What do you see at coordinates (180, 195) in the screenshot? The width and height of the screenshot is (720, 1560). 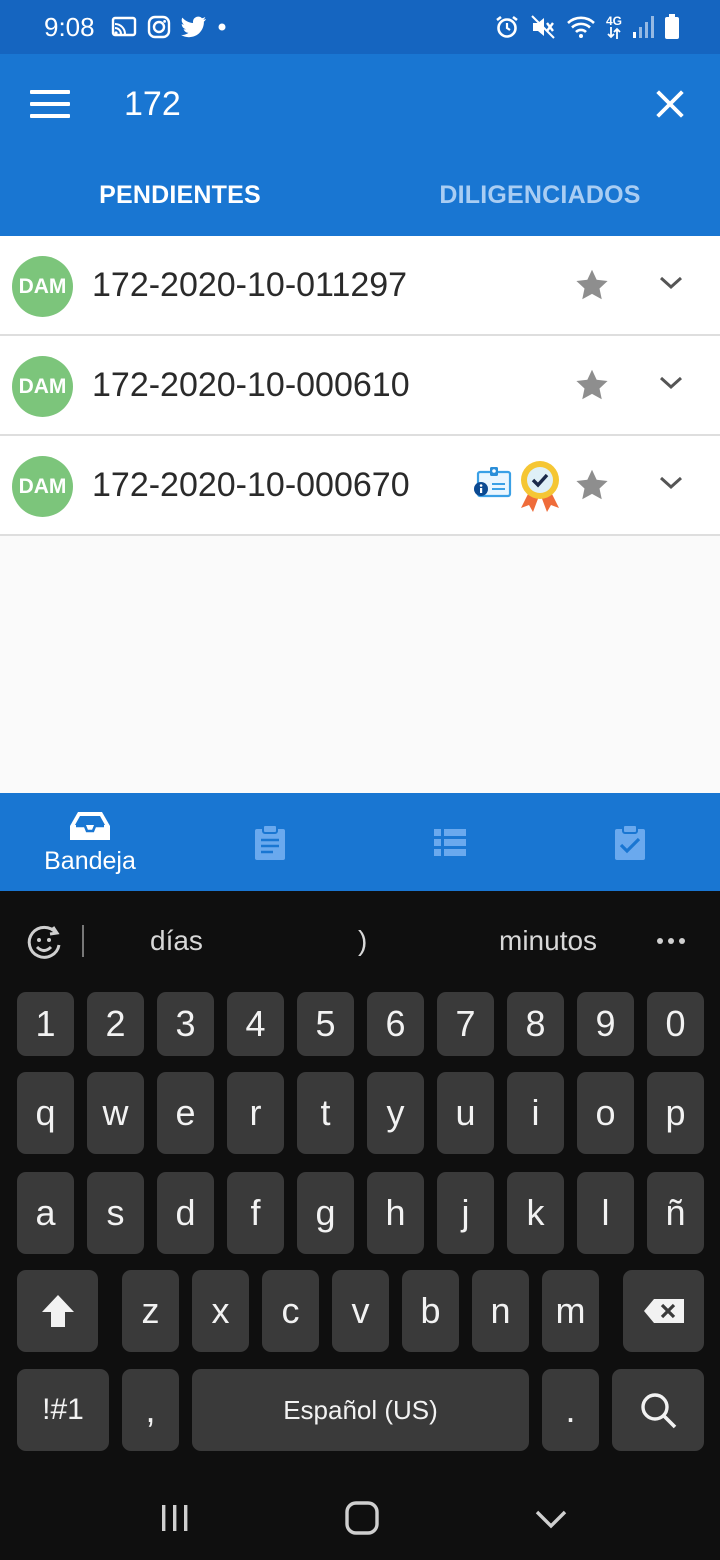 I see `tab-pendientes: PENDIENTES` at bounding box center [180, 195].